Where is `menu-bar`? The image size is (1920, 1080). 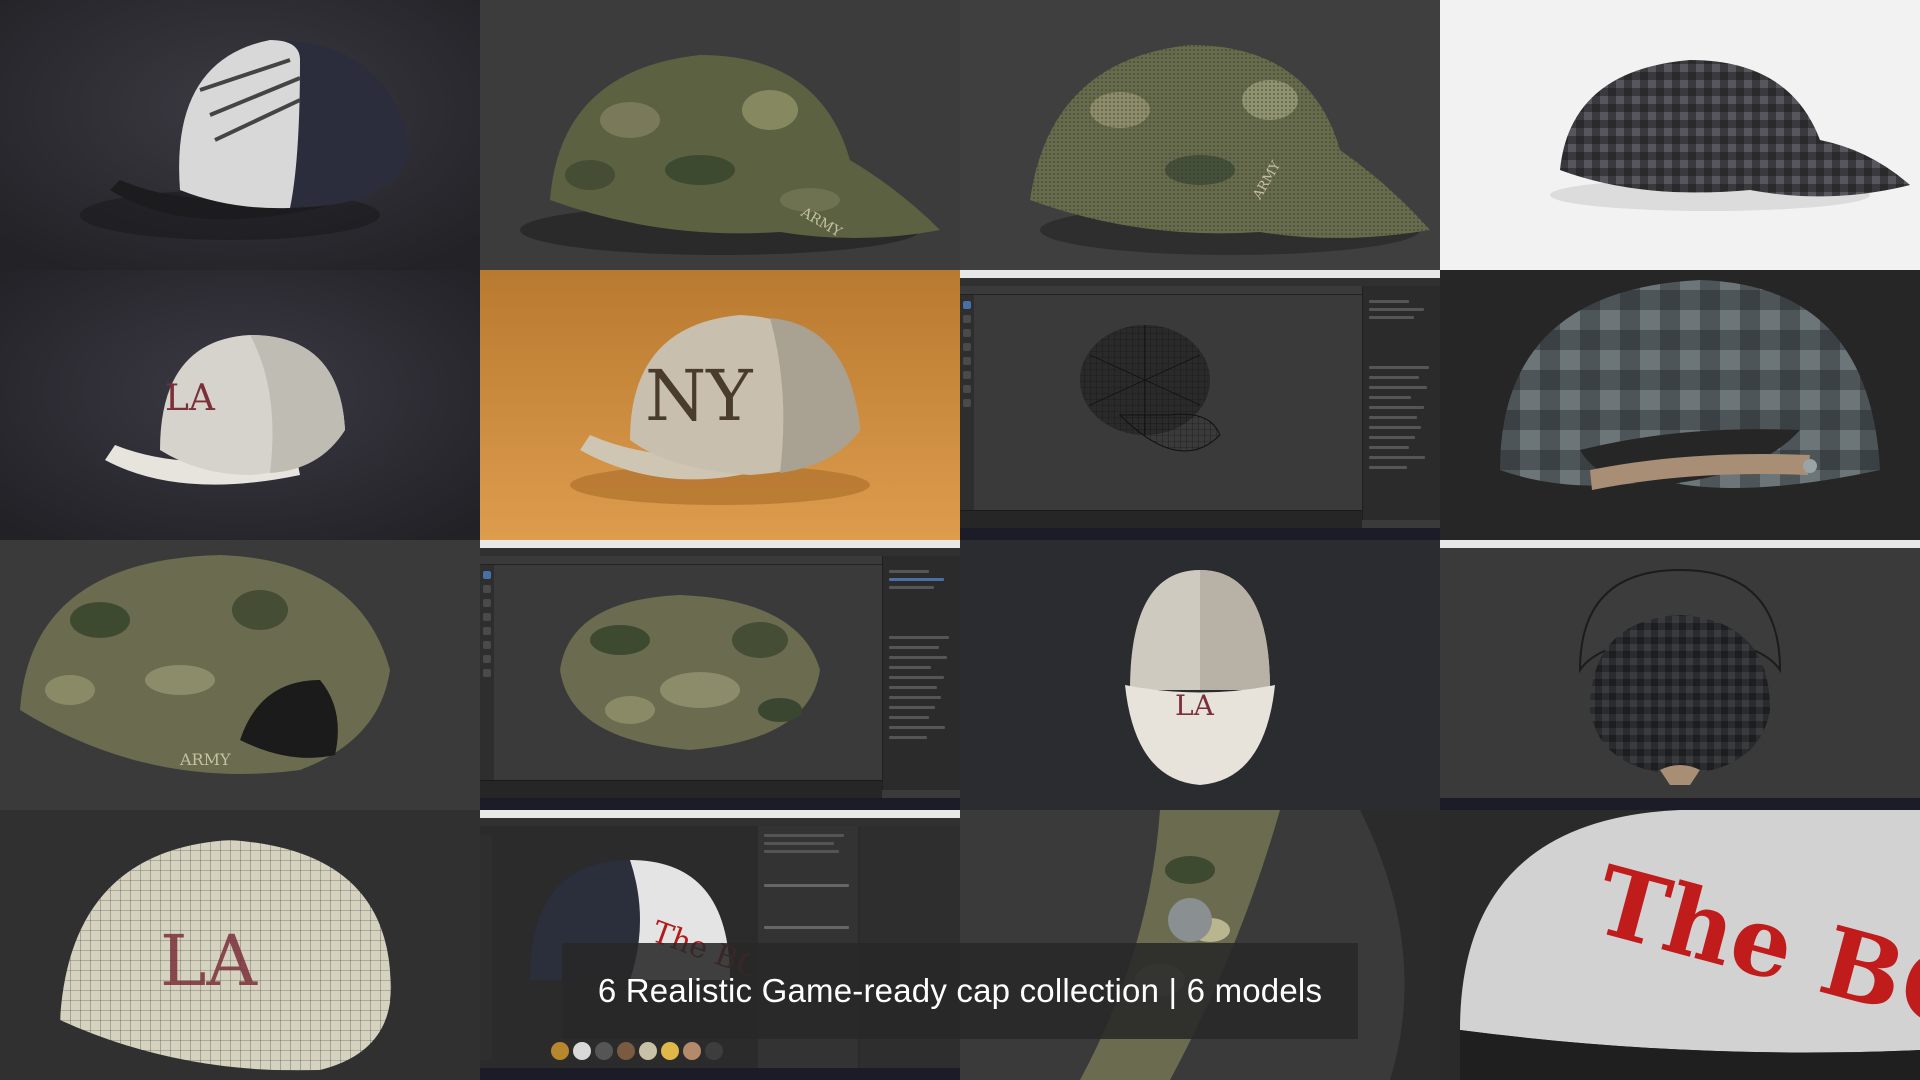
menu-bar is located at coordinates (720, 822).